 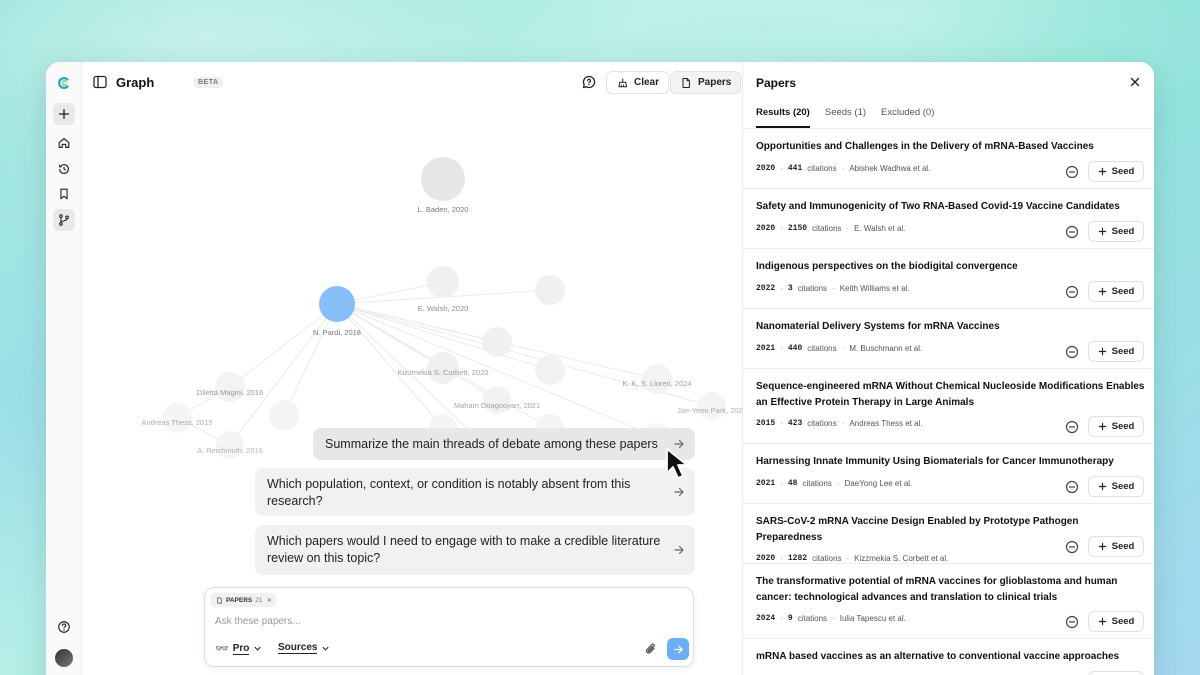 I want to click on paper-authors: Kizzmekia S. Corbett et al., so click(x=901, y=558).